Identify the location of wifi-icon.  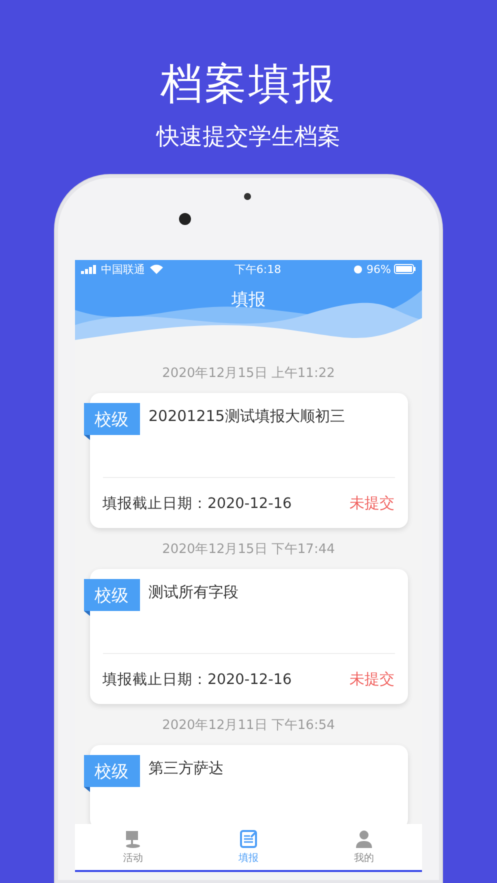
(156, 269).